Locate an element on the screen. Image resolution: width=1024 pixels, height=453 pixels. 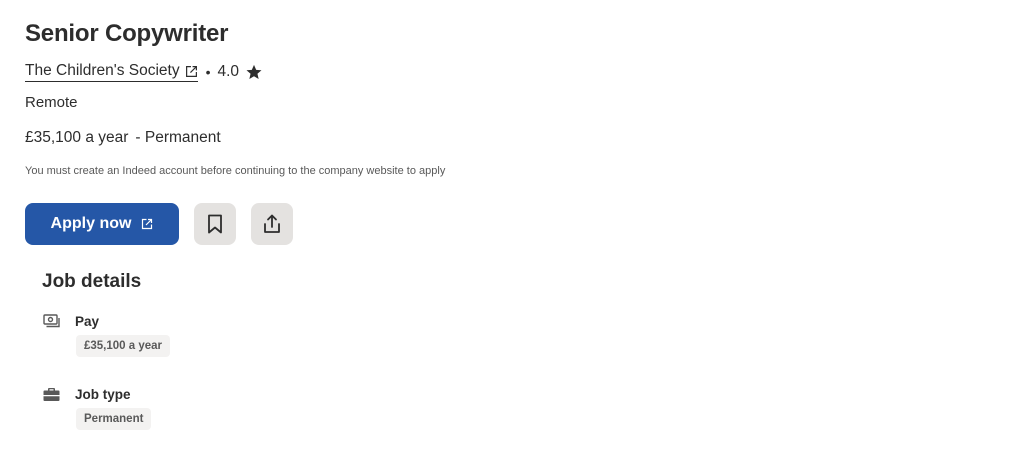
star-icon is located at coordinates (254, 72).